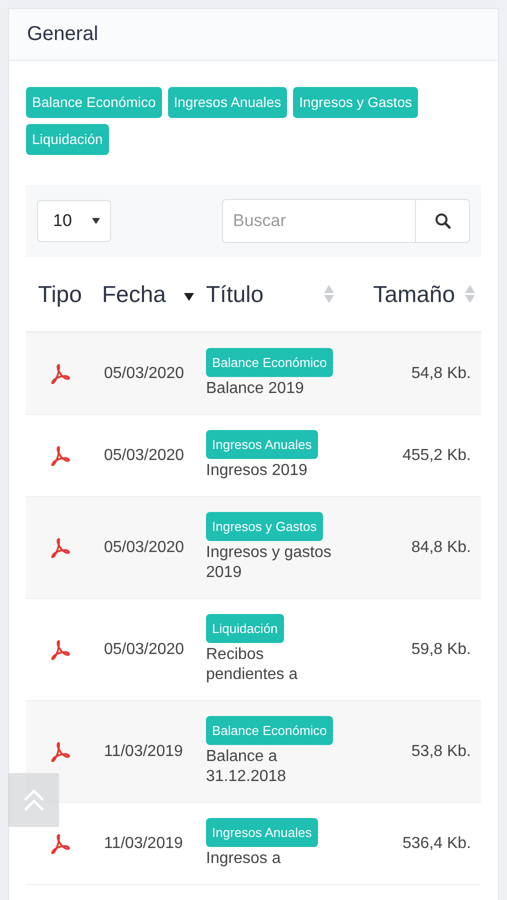 The width and height of the screenshot is (507, 900). What do you see at coordinates (414, 294) in the screenshot?
I see `column-header: Tamaño` at bounding box center [414, 294].